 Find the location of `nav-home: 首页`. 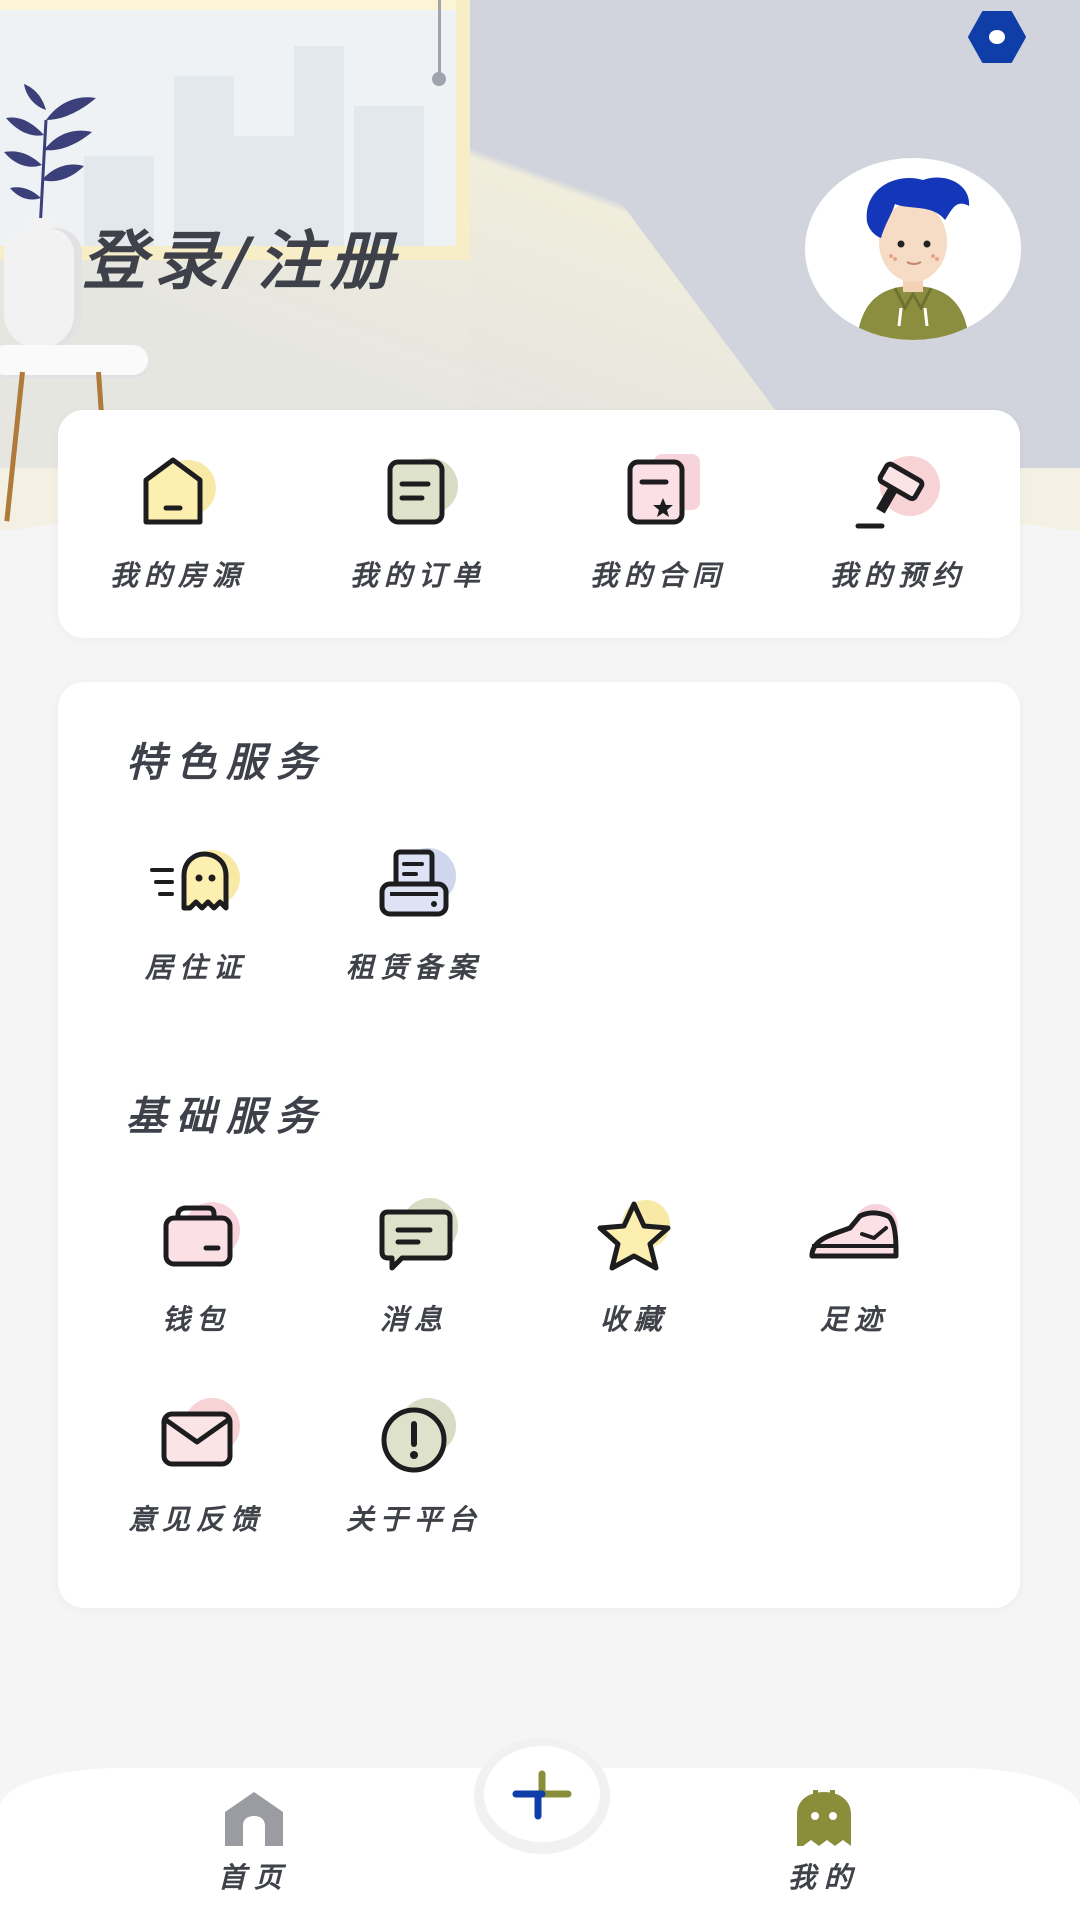

nav-home: 首页 is located at coordinates (254, 1842).